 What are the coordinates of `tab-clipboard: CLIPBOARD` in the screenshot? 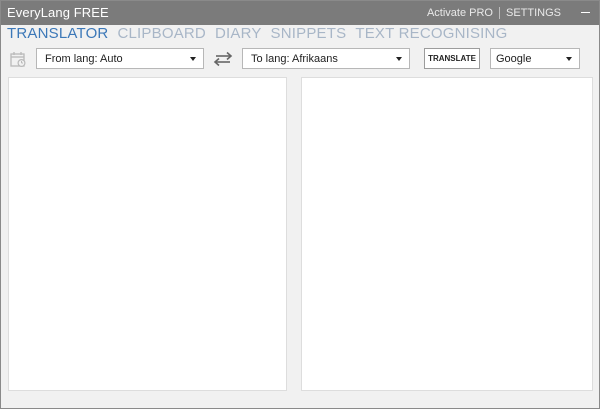 It's located at (161, 35).